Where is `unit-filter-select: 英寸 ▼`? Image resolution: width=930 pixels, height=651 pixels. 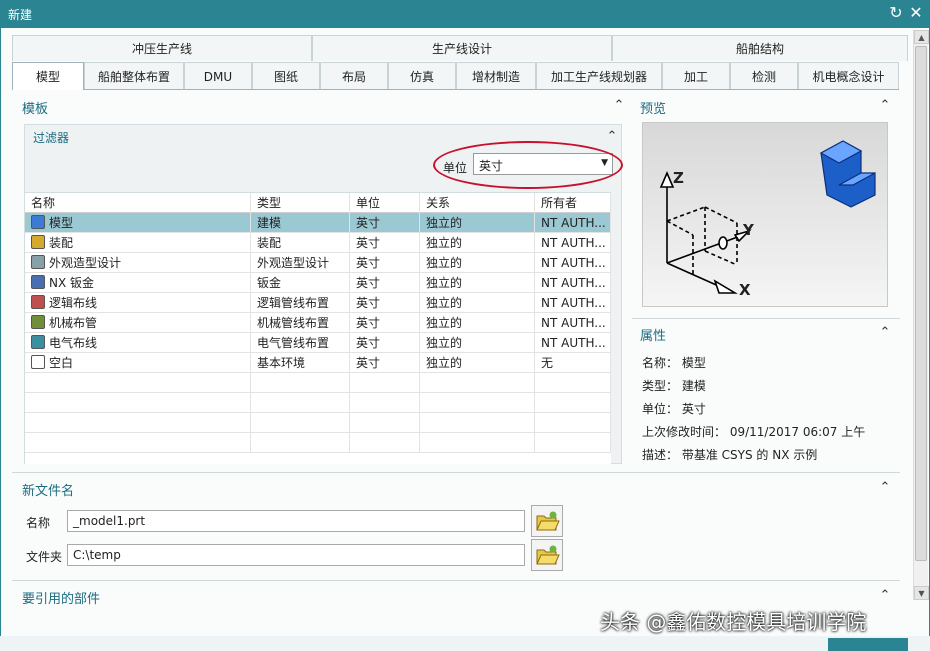 unit-filter-select: 英寸 ▼ is located at coordinates (543, 164).